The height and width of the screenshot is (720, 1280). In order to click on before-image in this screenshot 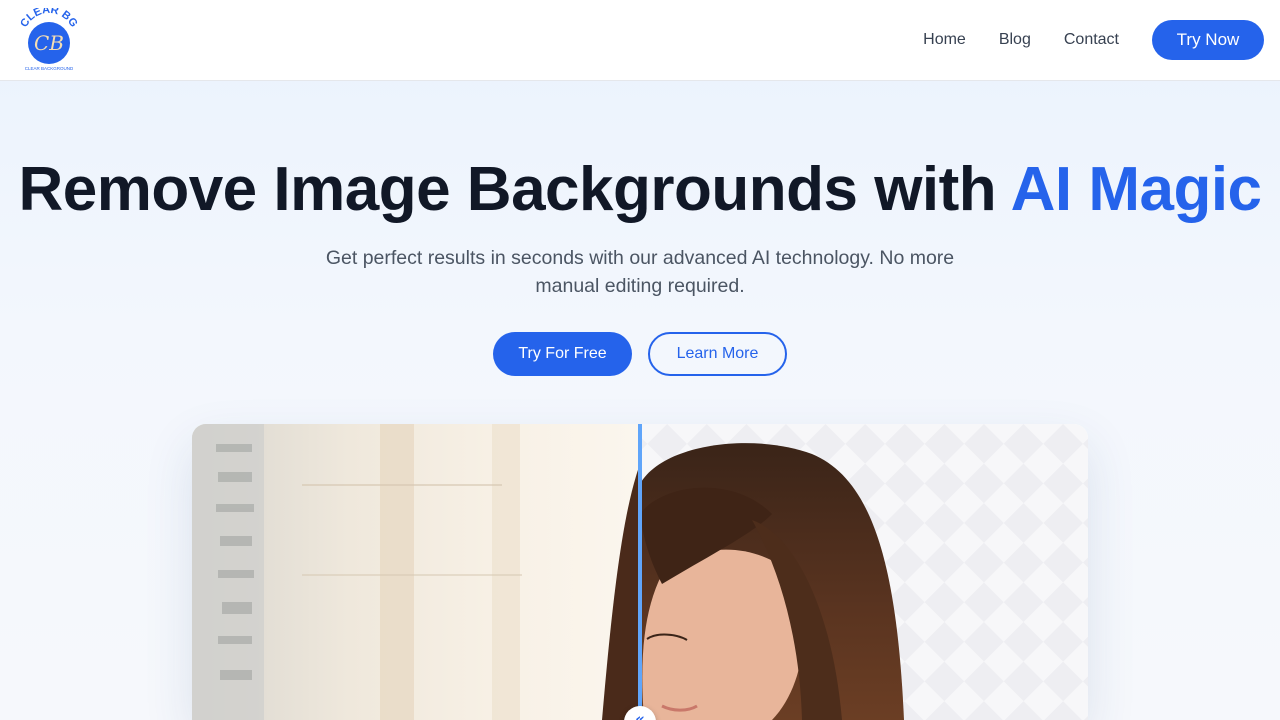, I will do `click(416, 572)`.